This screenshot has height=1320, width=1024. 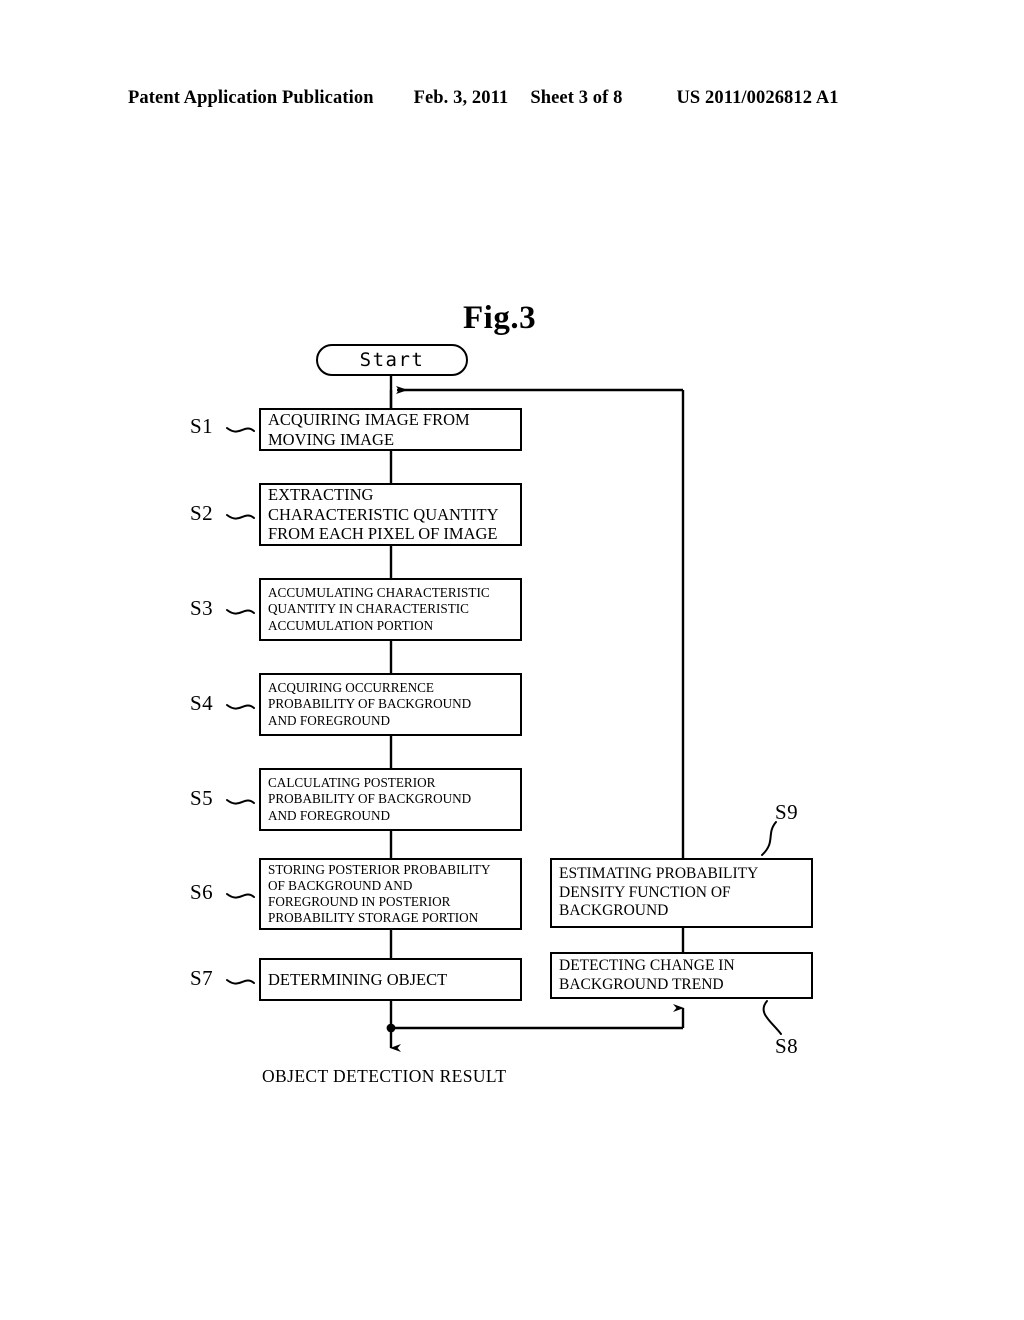 What do you see at coordinates (202, 608) in the screenshot?
I see `step-label-s3: S3` at bounding box center [202, 608].